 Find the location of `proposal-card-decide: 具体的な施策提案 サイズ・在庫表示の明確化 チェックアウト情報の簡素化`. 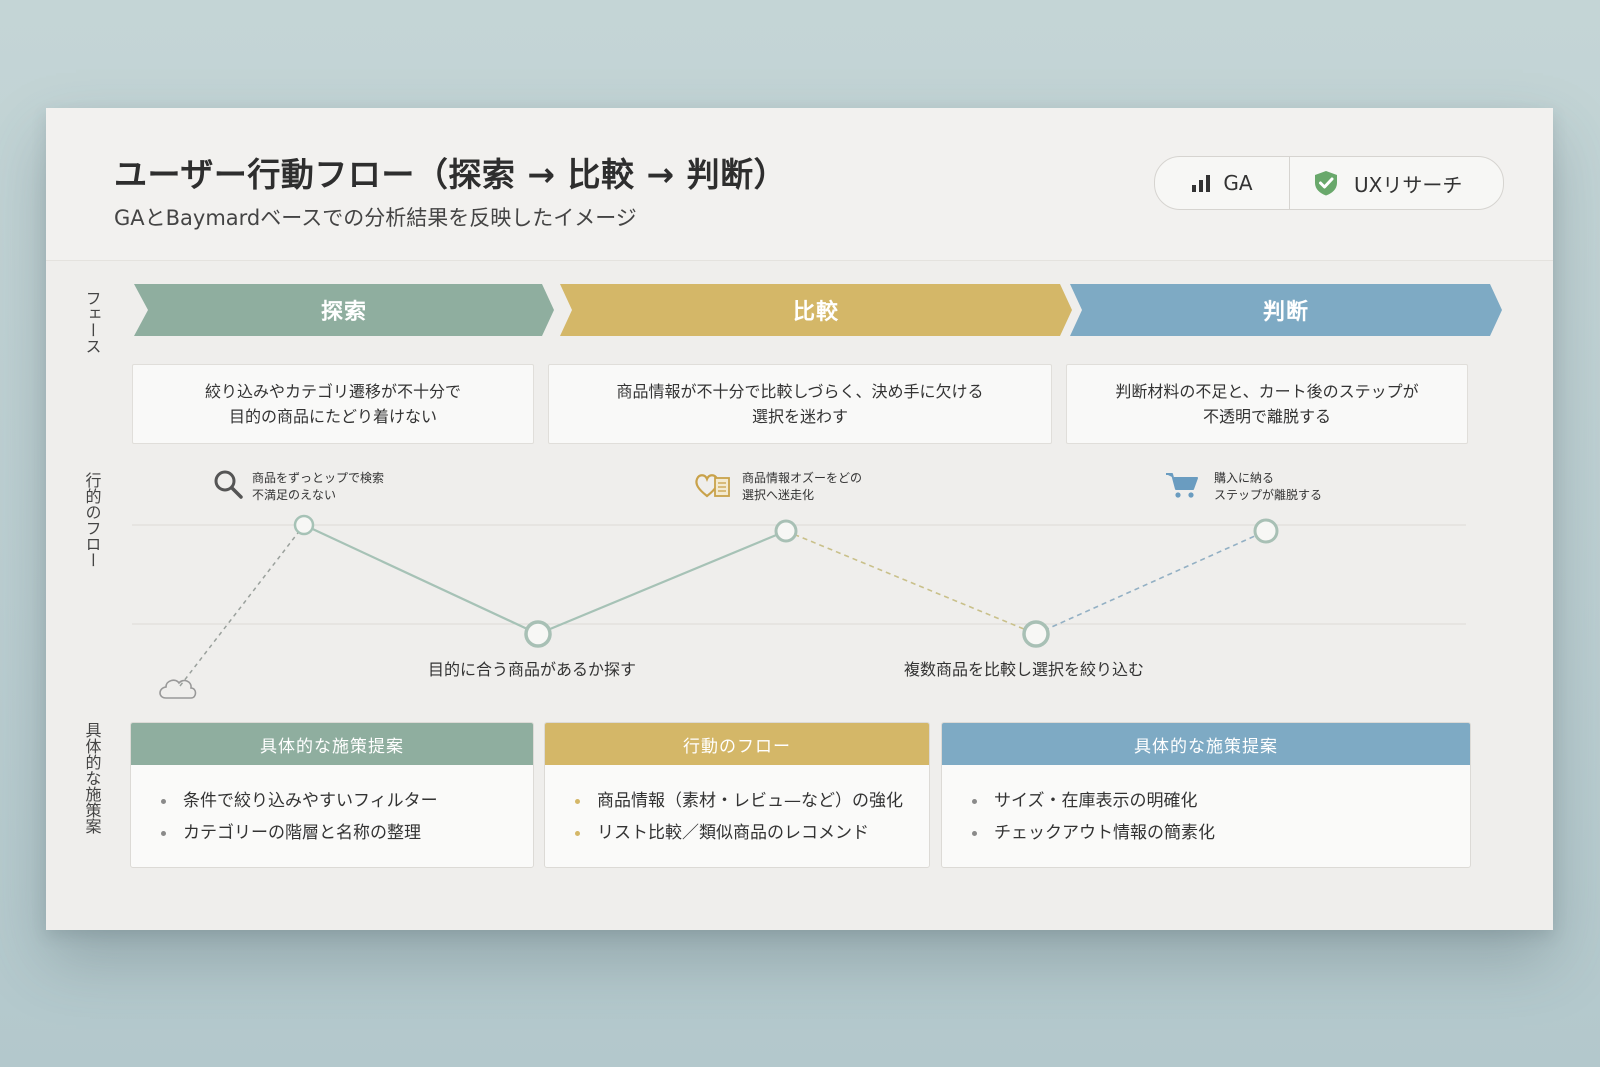

proposal-card-decide: 具体的な施策提案 サイズ・在庫表示の明確化 チェックアウト情報の簡素化 is located at coordinates (1206, 795).